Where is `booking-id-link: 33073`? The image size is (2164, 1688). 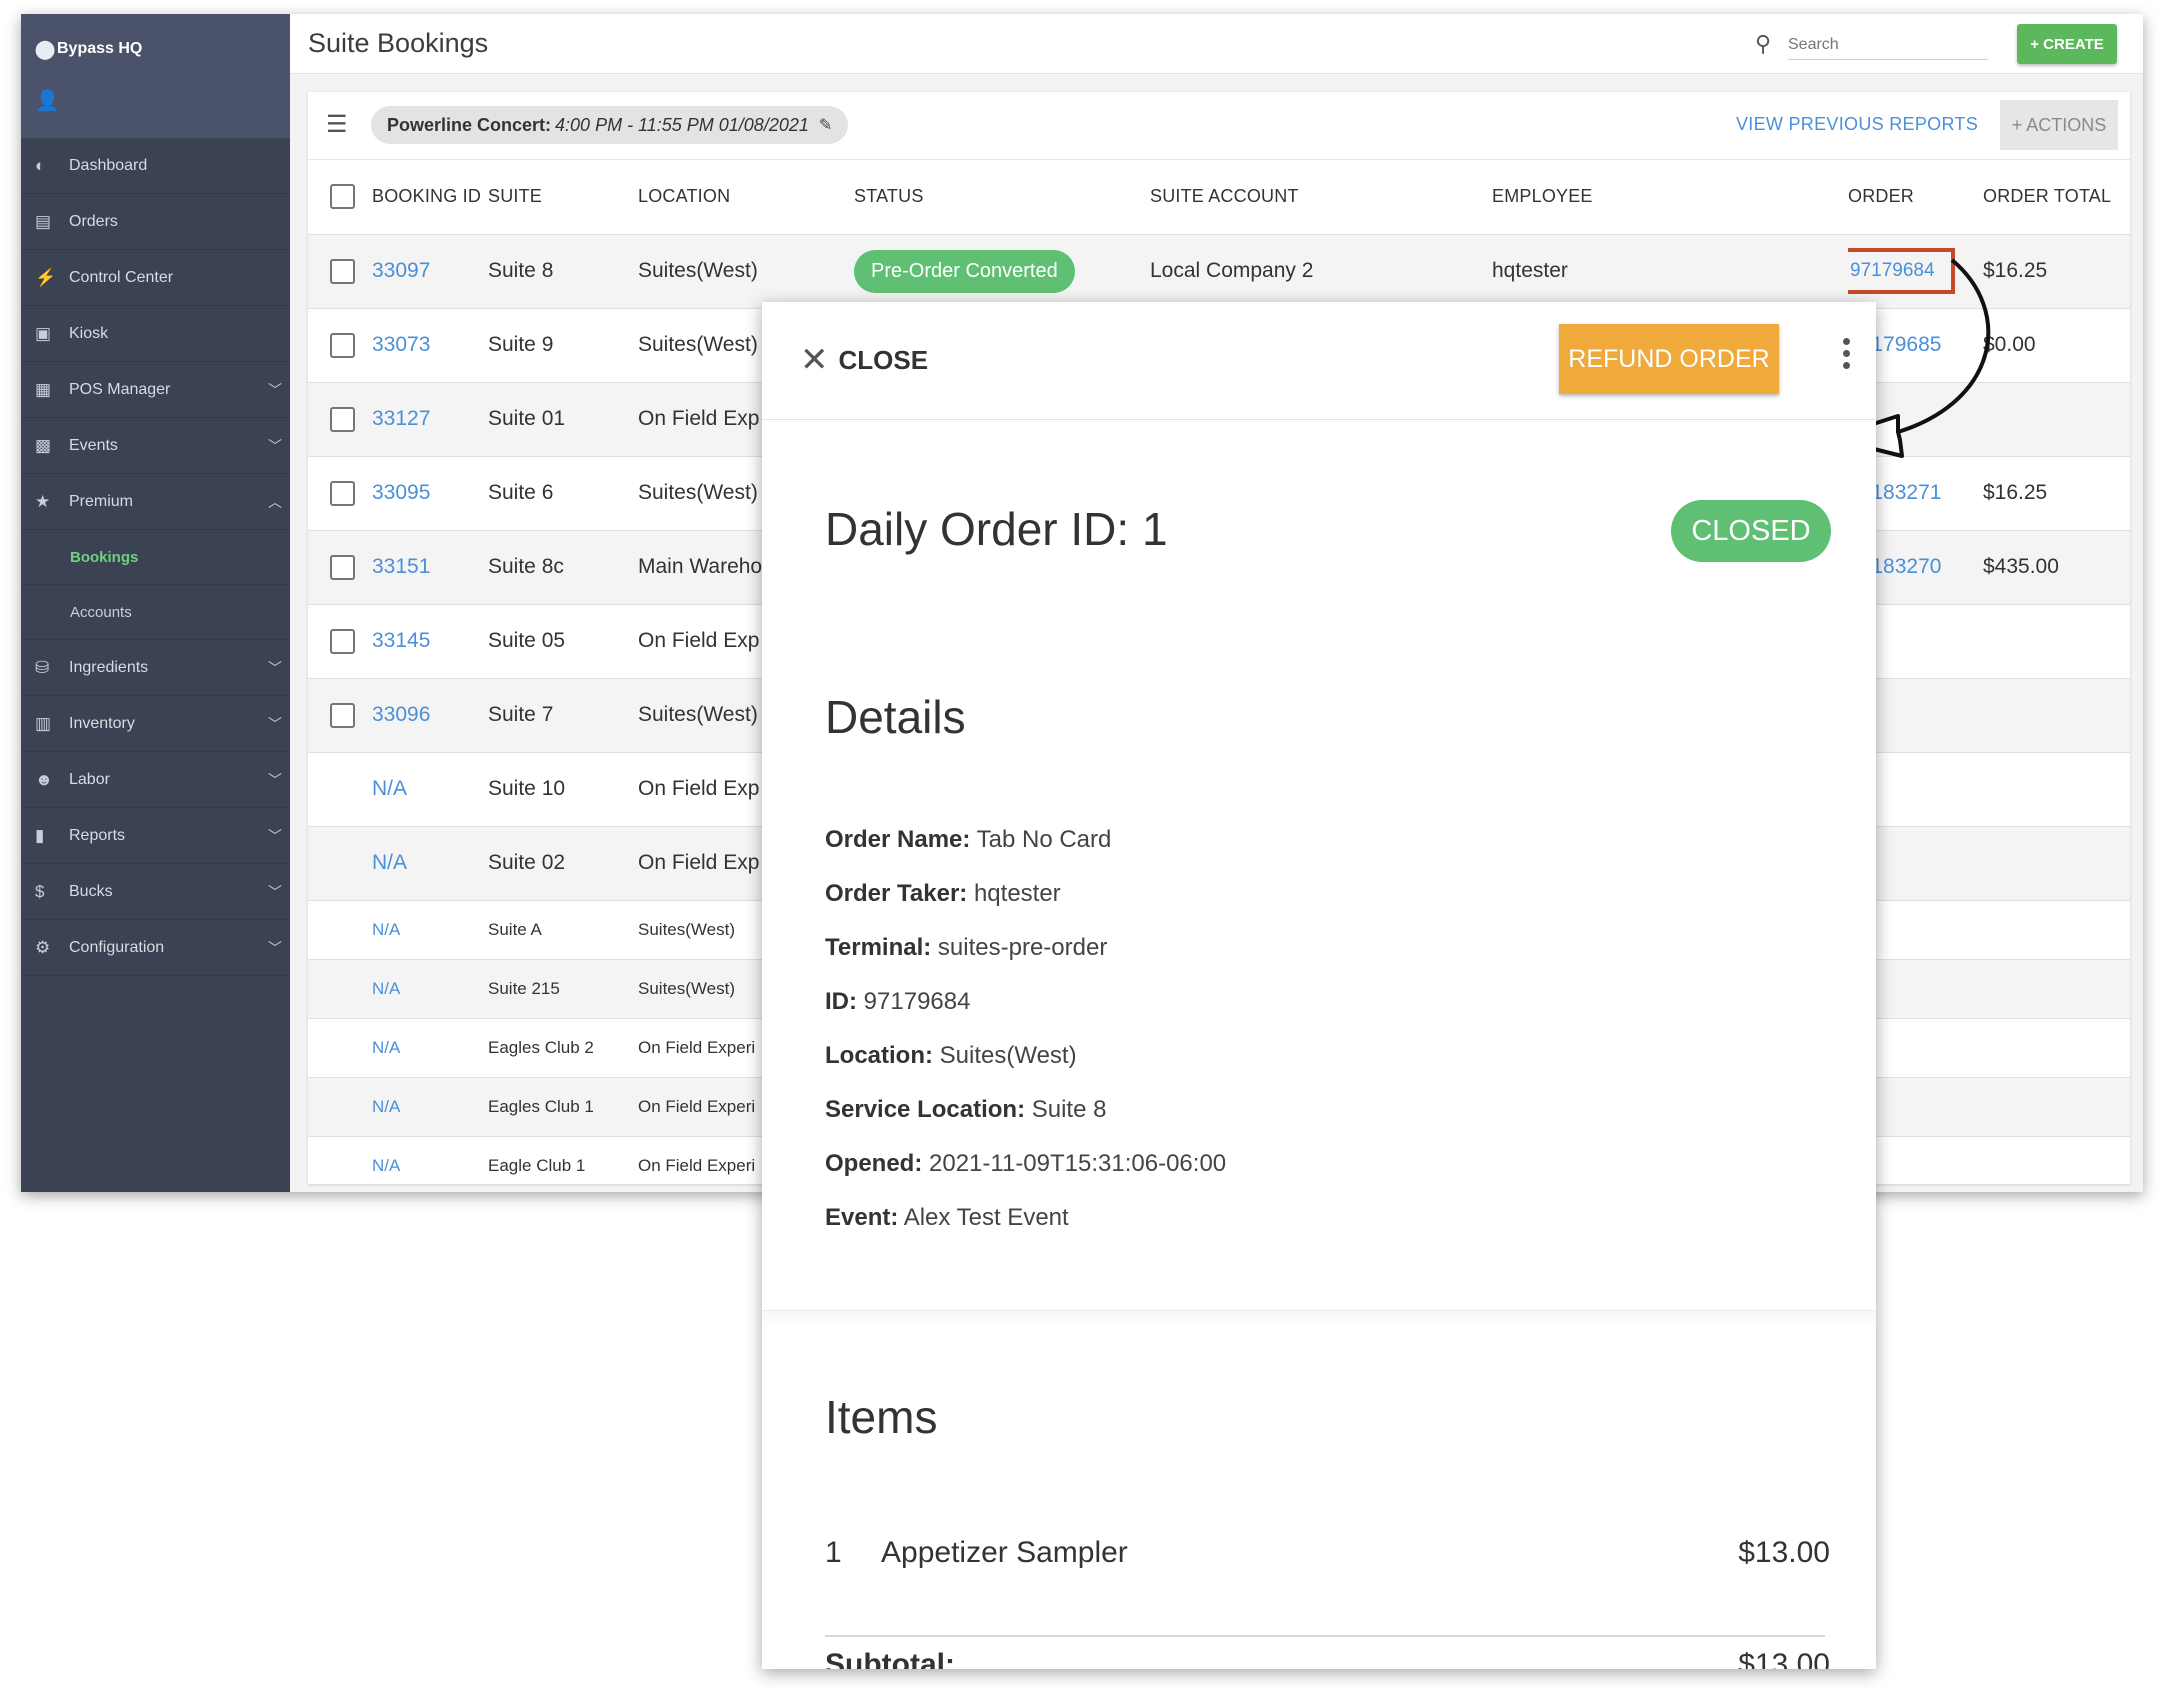 booking-id-link: 33073 is located at coordinates (401, 344).